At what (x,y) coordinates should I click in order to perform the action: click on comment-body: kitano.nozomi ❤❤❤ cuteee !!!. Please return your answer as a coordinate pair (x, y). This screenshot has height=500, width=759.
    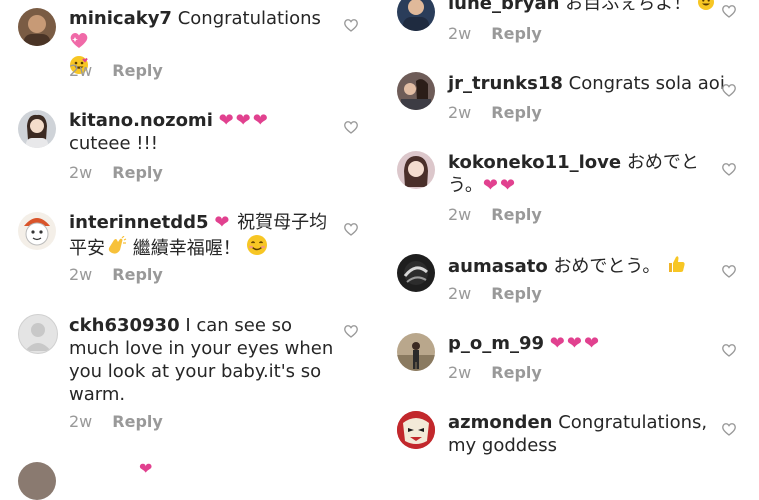
    Looking at the image, I should click on (204, 132).